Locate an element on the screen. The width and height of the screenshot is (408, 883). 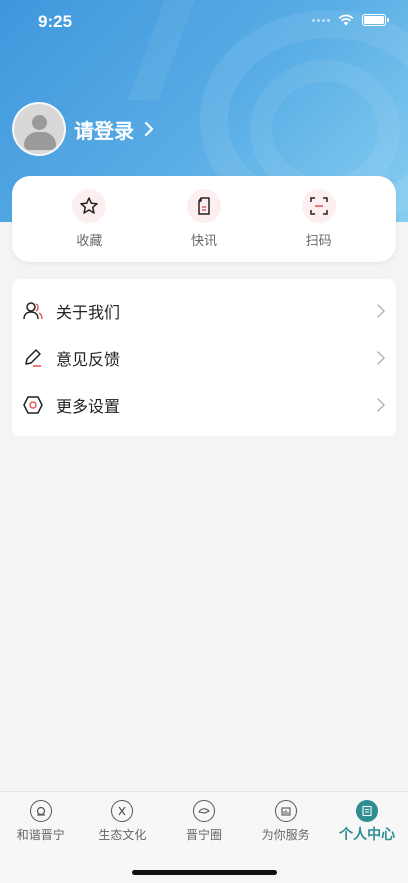
menu-item-feedback: 意见反馈 is located at coordinates (204, 357).